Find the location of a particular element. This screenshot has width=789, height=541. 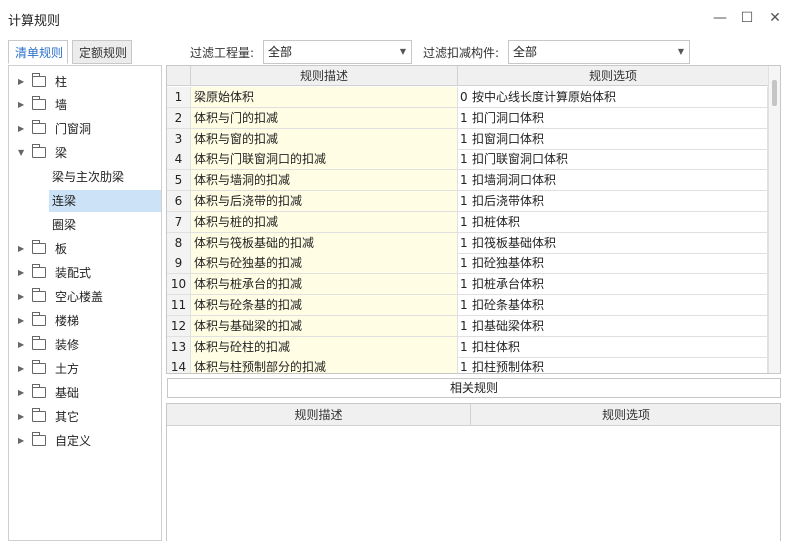

rule-option-code: 0 is located at coordinates (464, 97).